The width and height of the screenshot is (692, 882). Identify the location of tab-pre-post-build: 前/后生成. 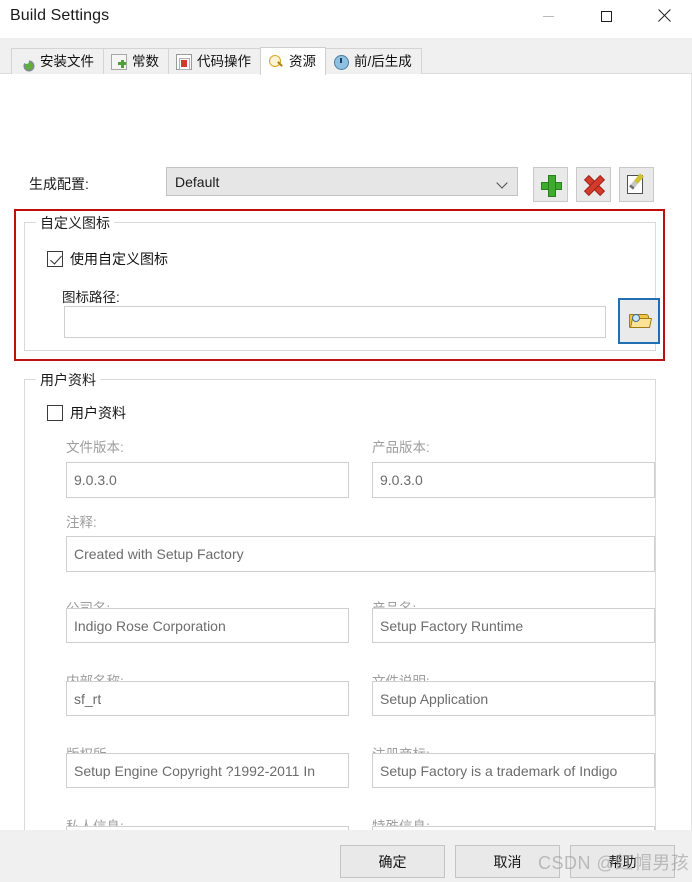
(373, 61).